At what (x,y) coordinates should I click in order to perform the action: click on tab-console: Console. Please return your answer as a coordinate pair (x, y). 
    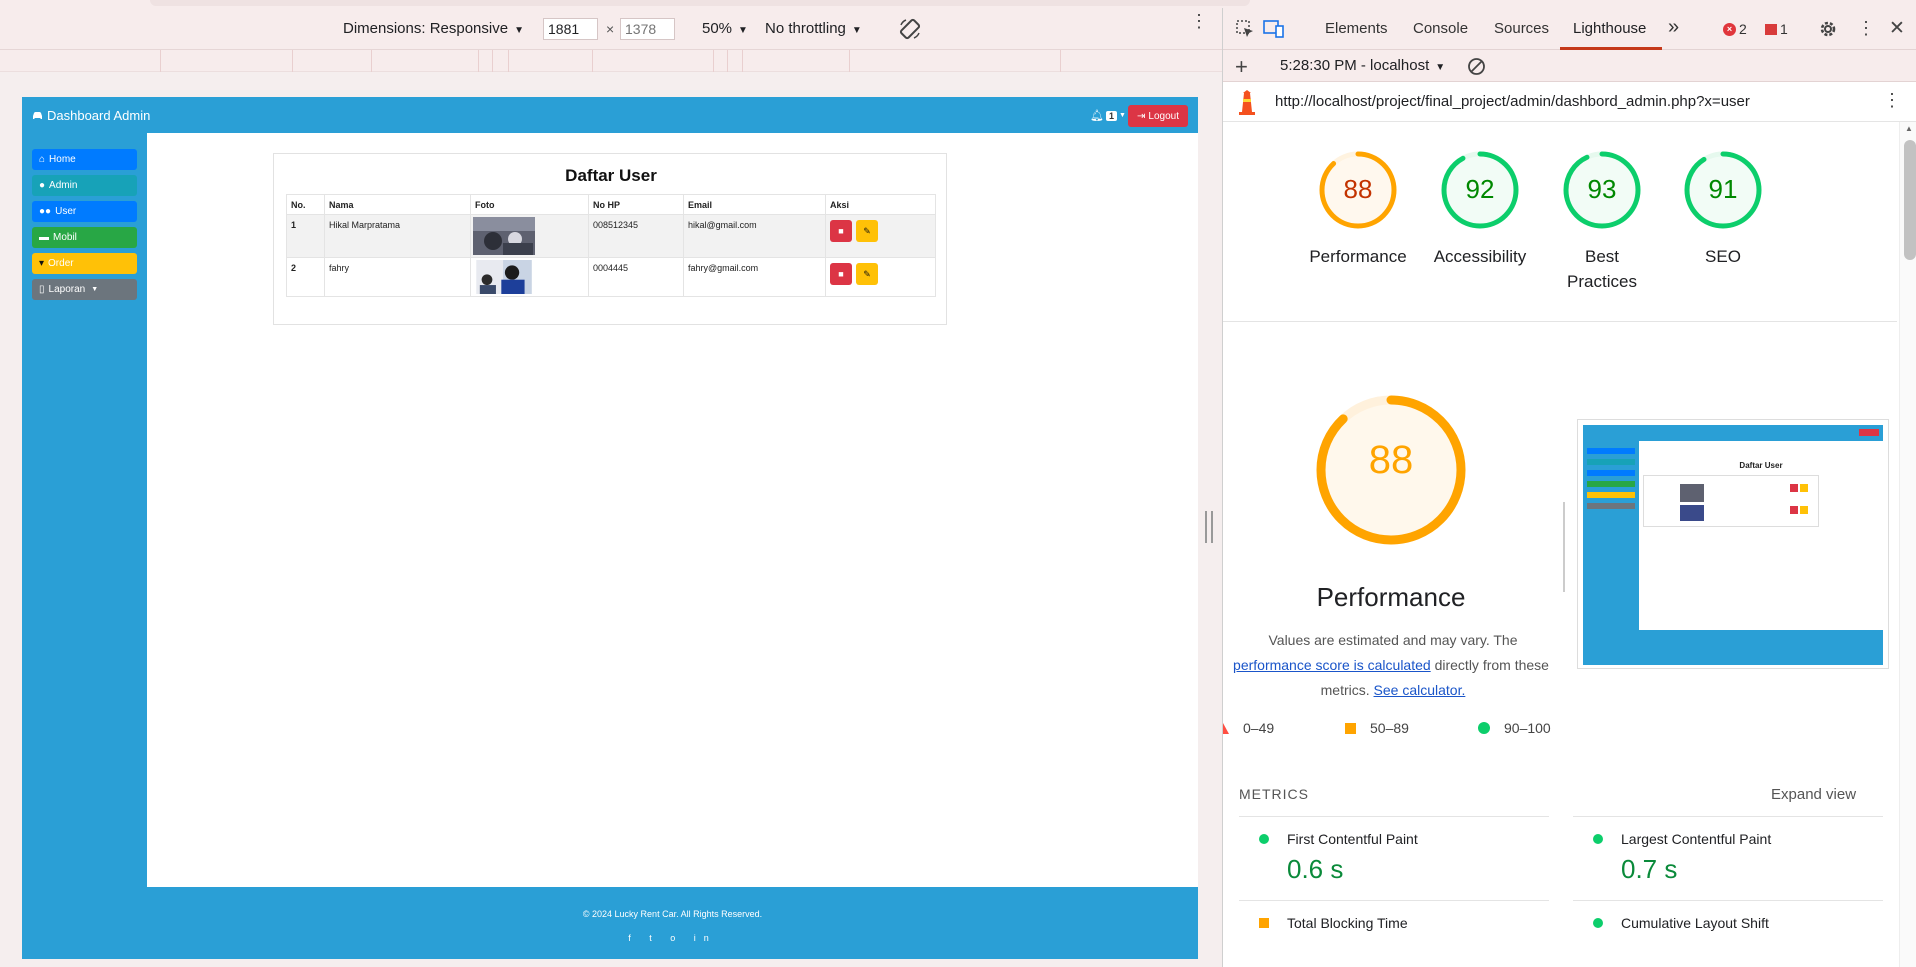
    Looking at the image, I should click on (1440, 28).